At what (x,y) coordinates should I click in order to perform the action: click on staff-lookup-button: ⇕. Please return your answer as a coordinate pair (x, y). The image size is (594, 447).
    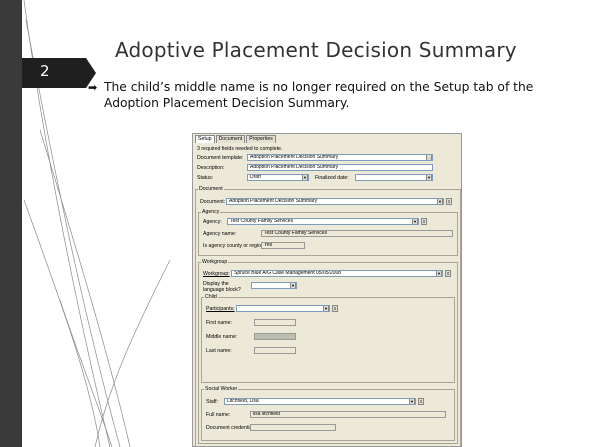
    Looking at the image, I should click on (421, 401).